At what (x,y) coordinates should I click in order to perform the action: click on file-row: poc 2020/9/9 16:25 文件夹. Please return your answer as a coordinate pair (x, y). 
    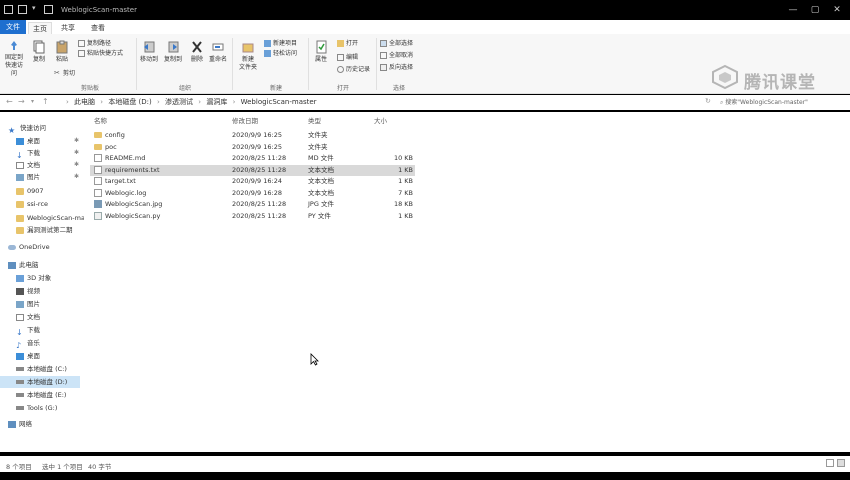
    Looking at the image, I should click on (252, 147).